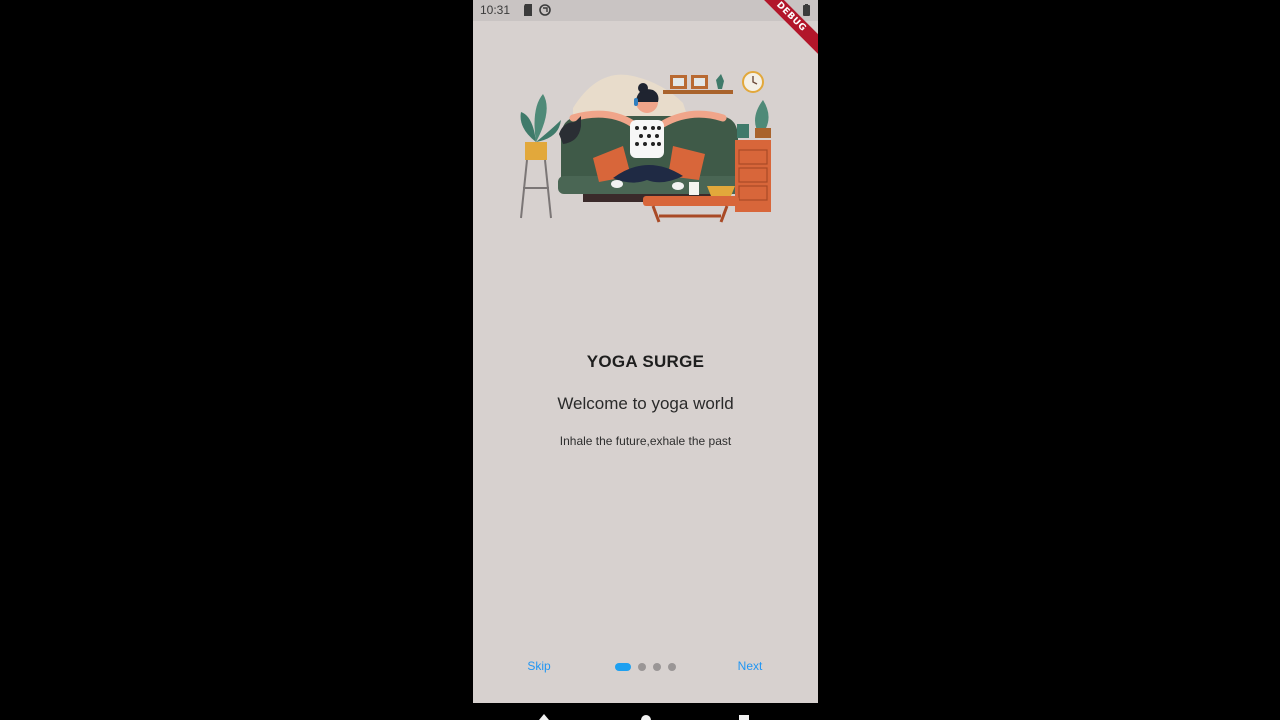 This screenshot has height=720, width=1280. Describe the element at coordinates (539, 668) in the screenshot. I see `skip-button: Skip` at that location.